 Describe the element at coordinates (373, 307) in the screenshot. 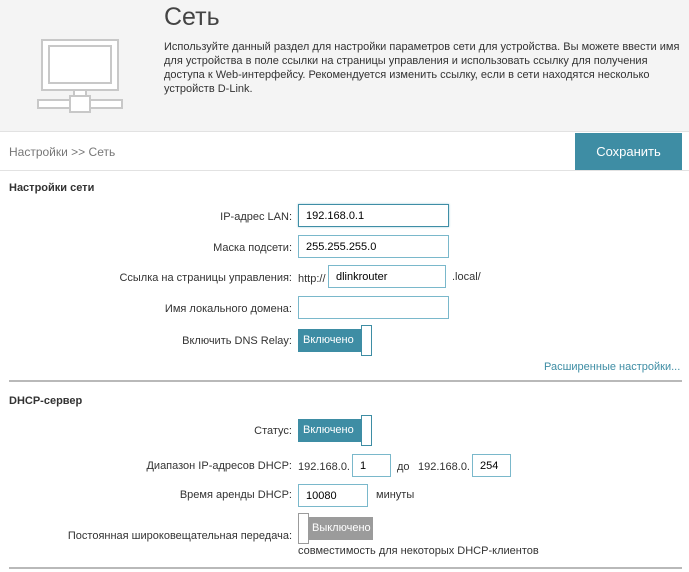

I see `local-domain-input` at that location.